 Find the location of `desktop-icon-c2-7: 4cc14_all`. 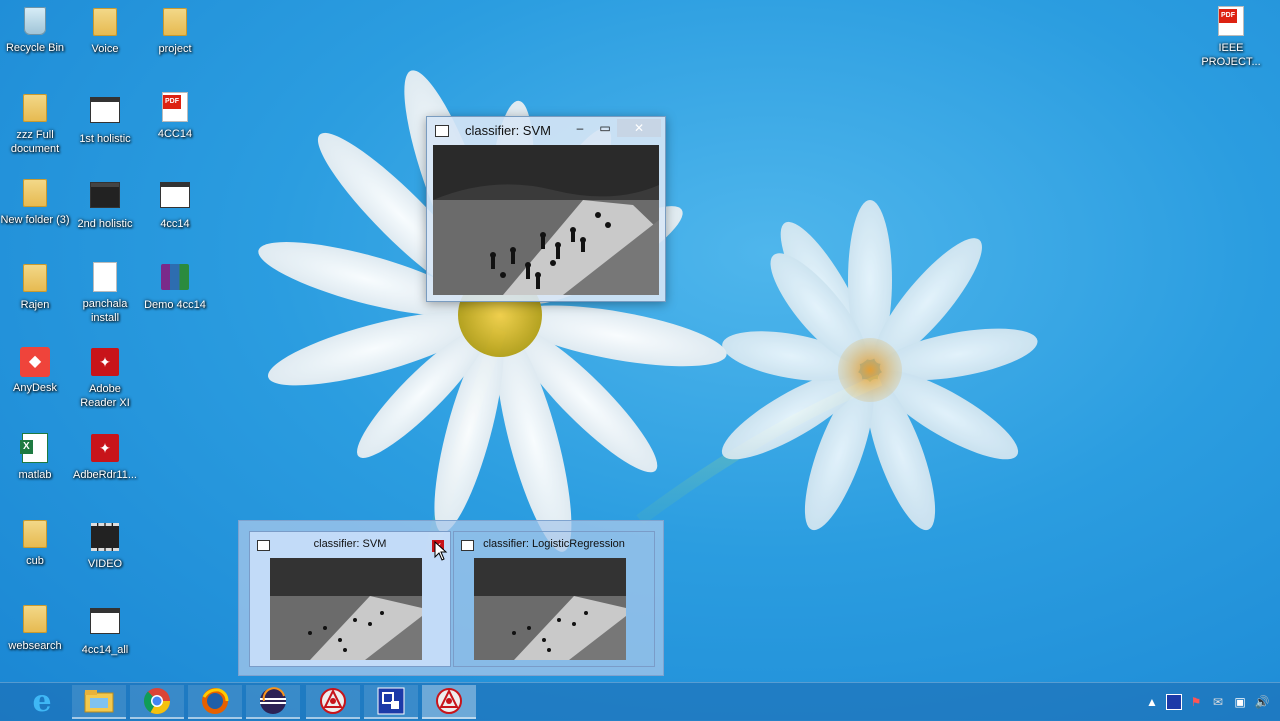

desktop-icon-c2-7: 4cc14_all is located at coordinates (105, 630).